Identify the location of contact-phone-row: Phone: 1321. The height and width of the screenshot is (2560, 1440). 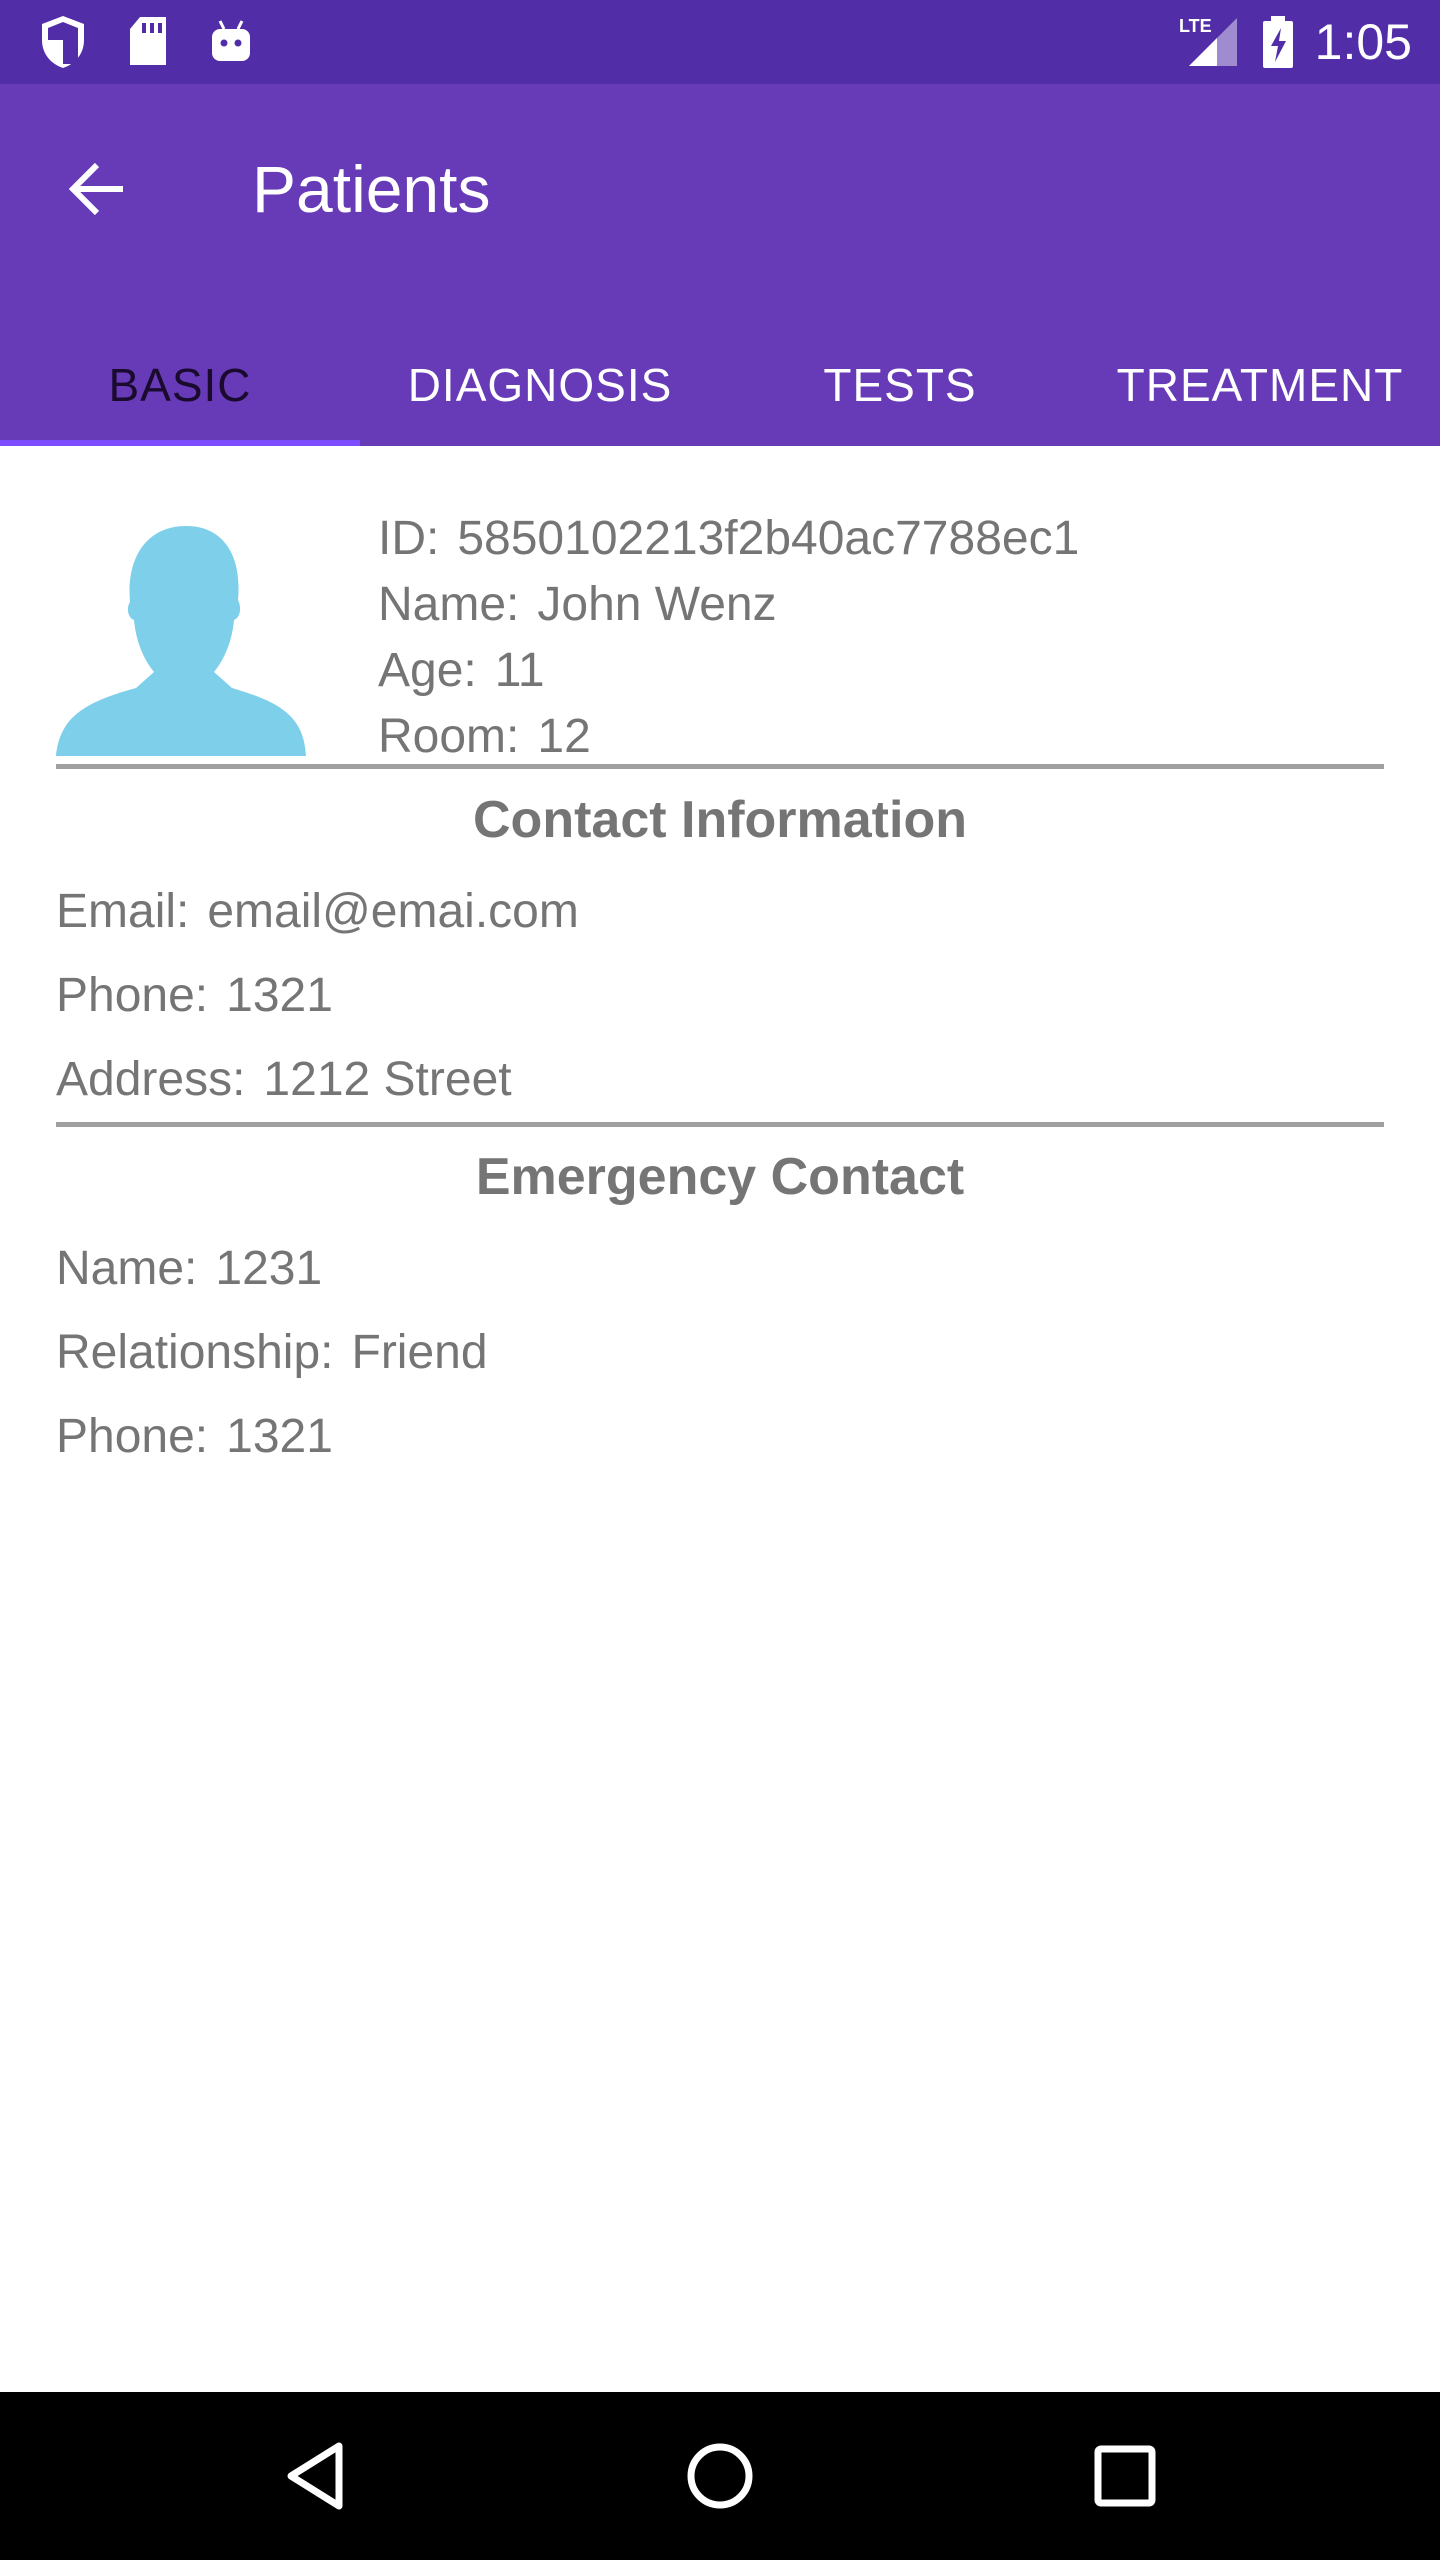
(194, 996).